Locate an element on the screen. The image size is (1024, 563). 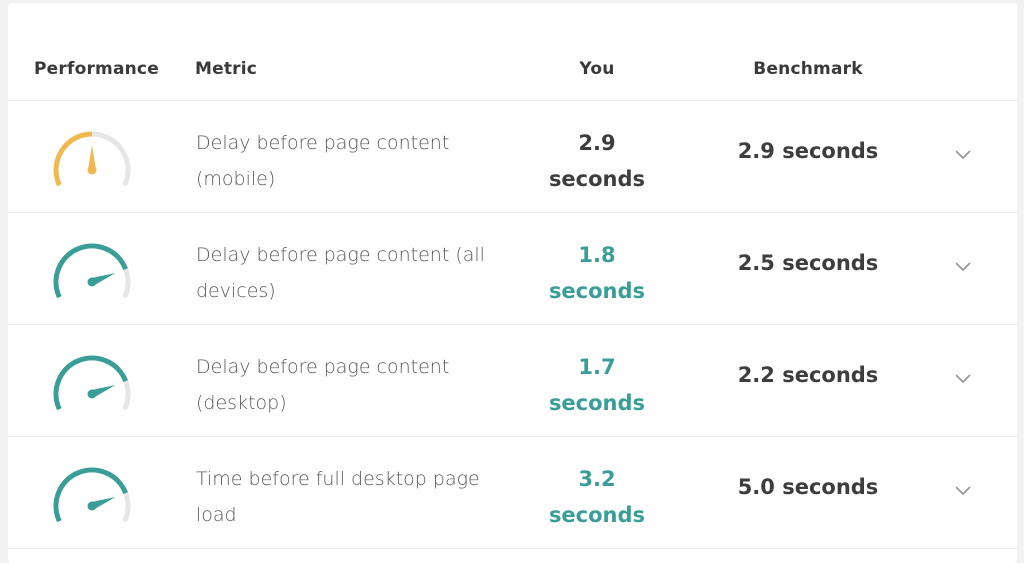
you-value: 2.9 seconds is located at coordinates (597, 161).